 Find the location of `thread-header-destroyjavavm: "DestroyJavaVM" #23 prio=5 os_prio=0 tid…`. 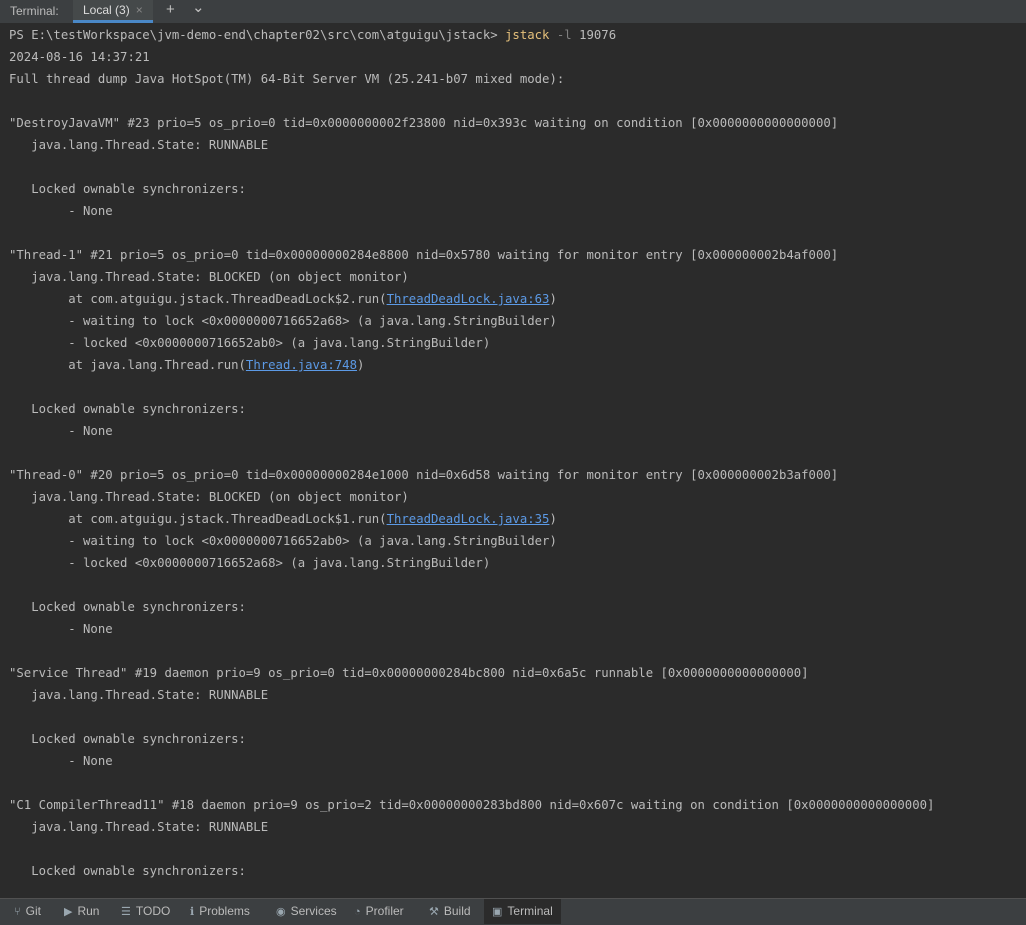

thread-header-destroyjavavm: "DestroyJavaVM" #23 prio=5 os_prio=0 tid… is located at coordinates (424, 123).